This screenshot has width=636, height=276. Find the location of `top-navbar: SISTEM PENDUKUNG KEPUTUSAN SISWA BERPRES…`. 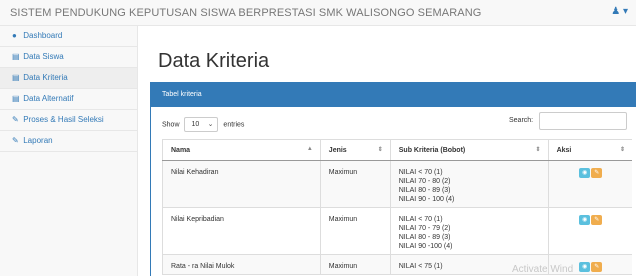

top-navbar: SISTEM PENDUKUNG KEPUTUSAN SISWA BERPRES… is located at coordinates (318, 13).